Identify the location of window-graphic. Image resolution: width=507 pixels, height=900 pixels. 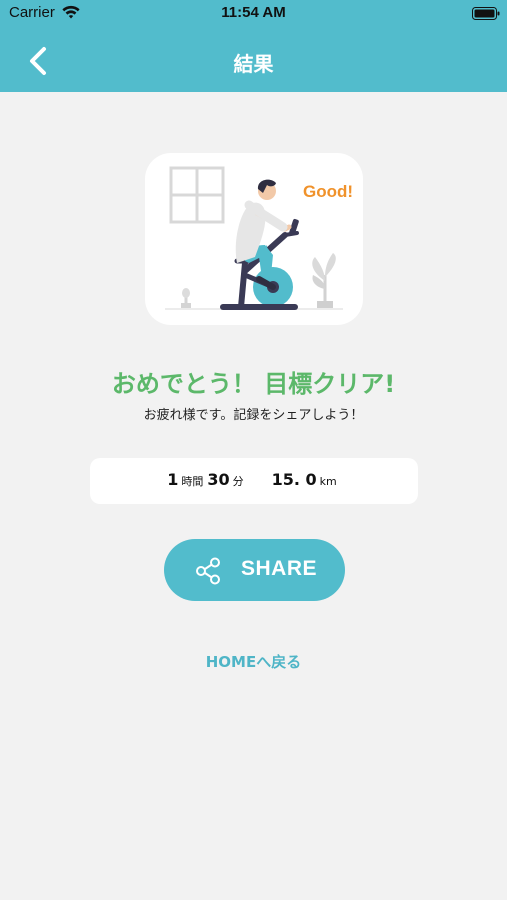
(197, 195).